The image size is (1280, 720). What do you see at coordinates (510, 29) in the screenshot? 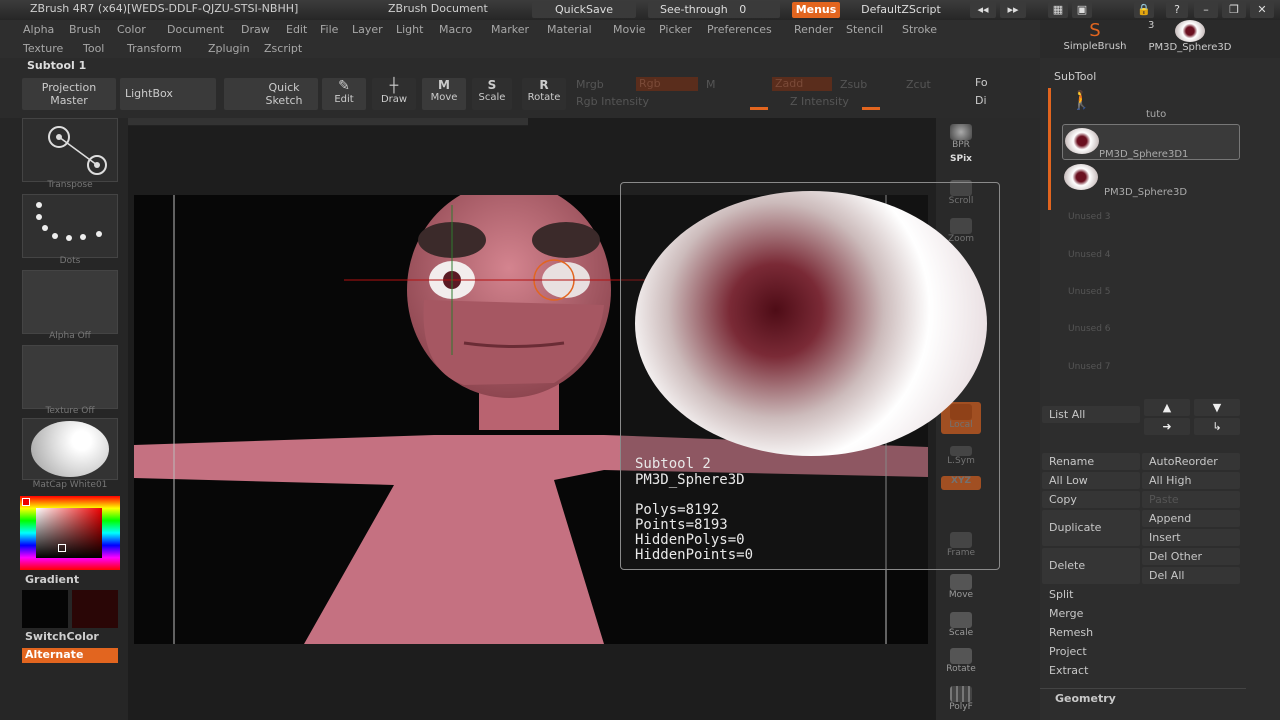
I see `menu-marker: Marker` at bounding box center [510, 29].